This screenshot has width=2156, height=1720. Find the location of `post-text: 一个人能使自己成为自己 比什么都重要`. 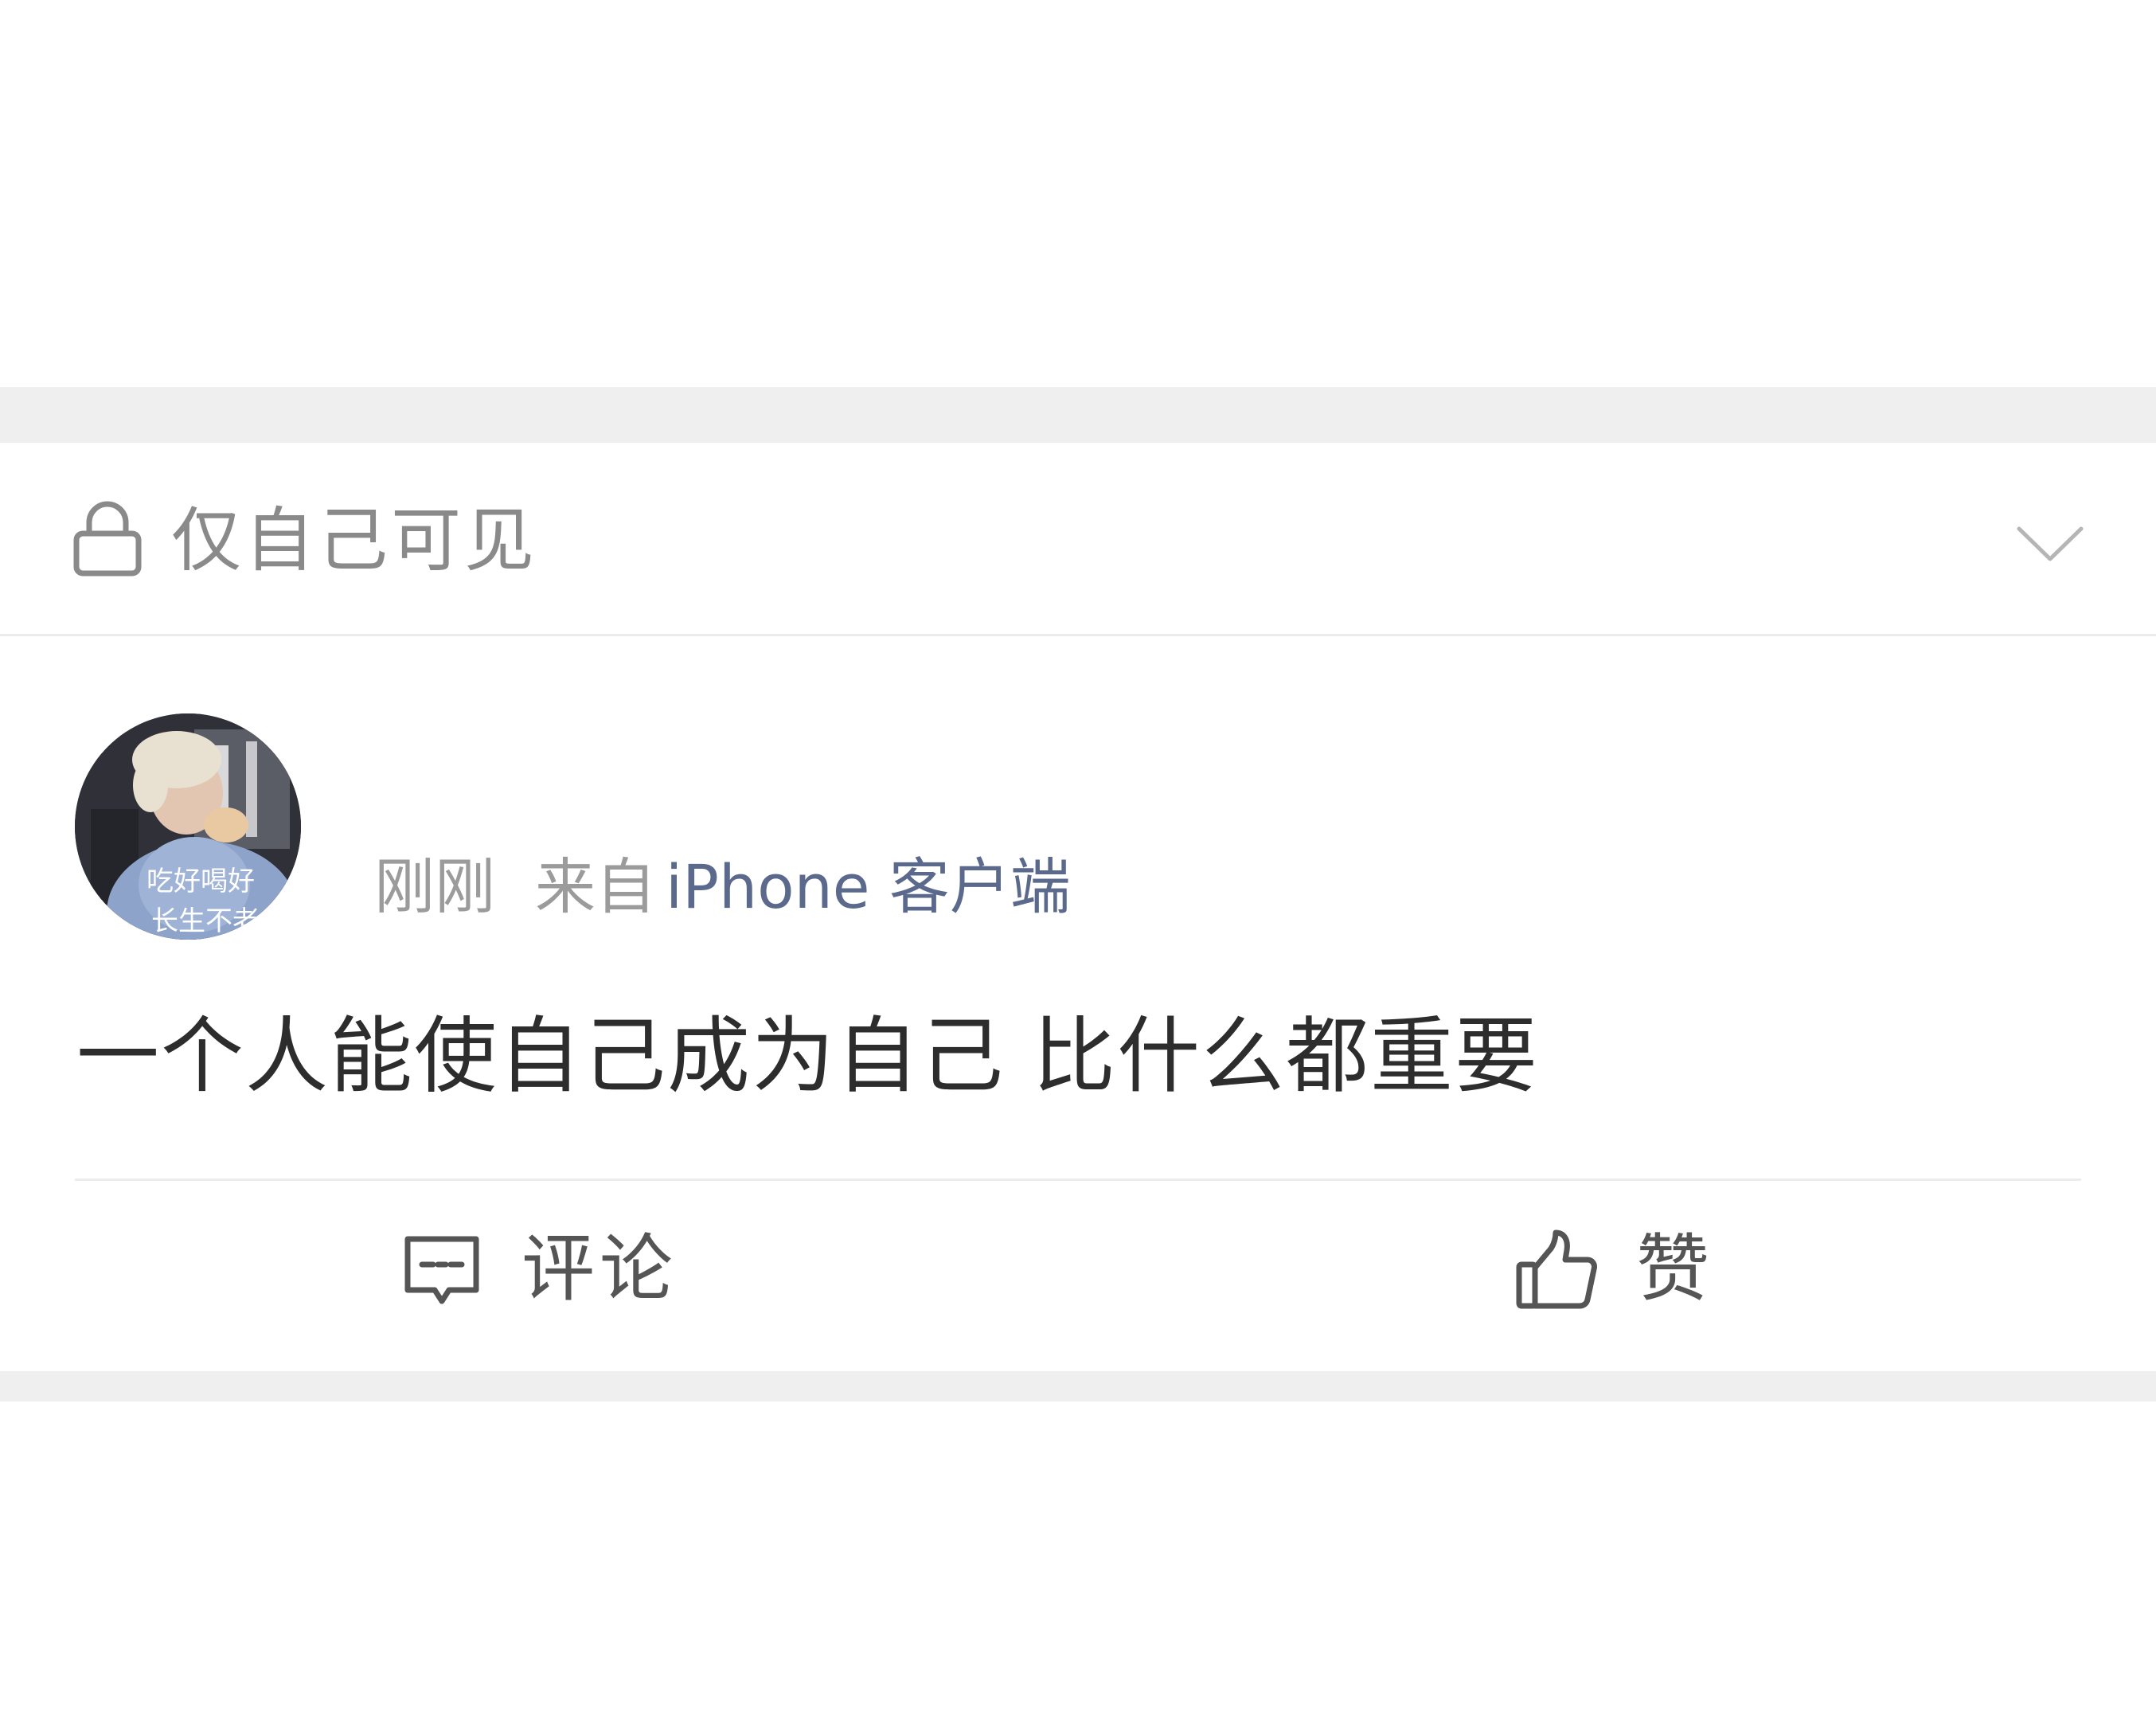

post-text: 一个人能使自己成为自己 比什么都重要 is located at coordinates (808, 1055).